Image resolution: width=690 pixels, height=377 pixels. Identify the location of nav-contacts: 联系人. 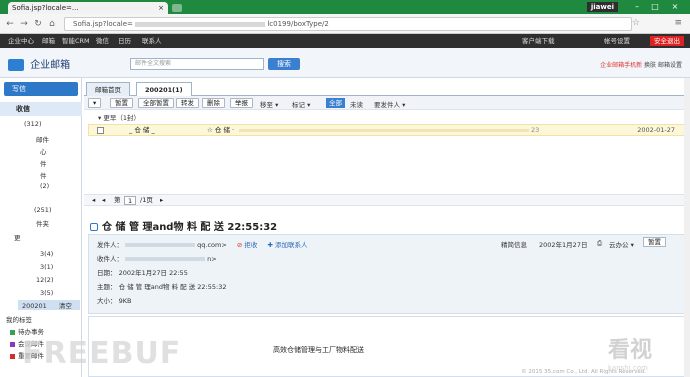
(152, 41).